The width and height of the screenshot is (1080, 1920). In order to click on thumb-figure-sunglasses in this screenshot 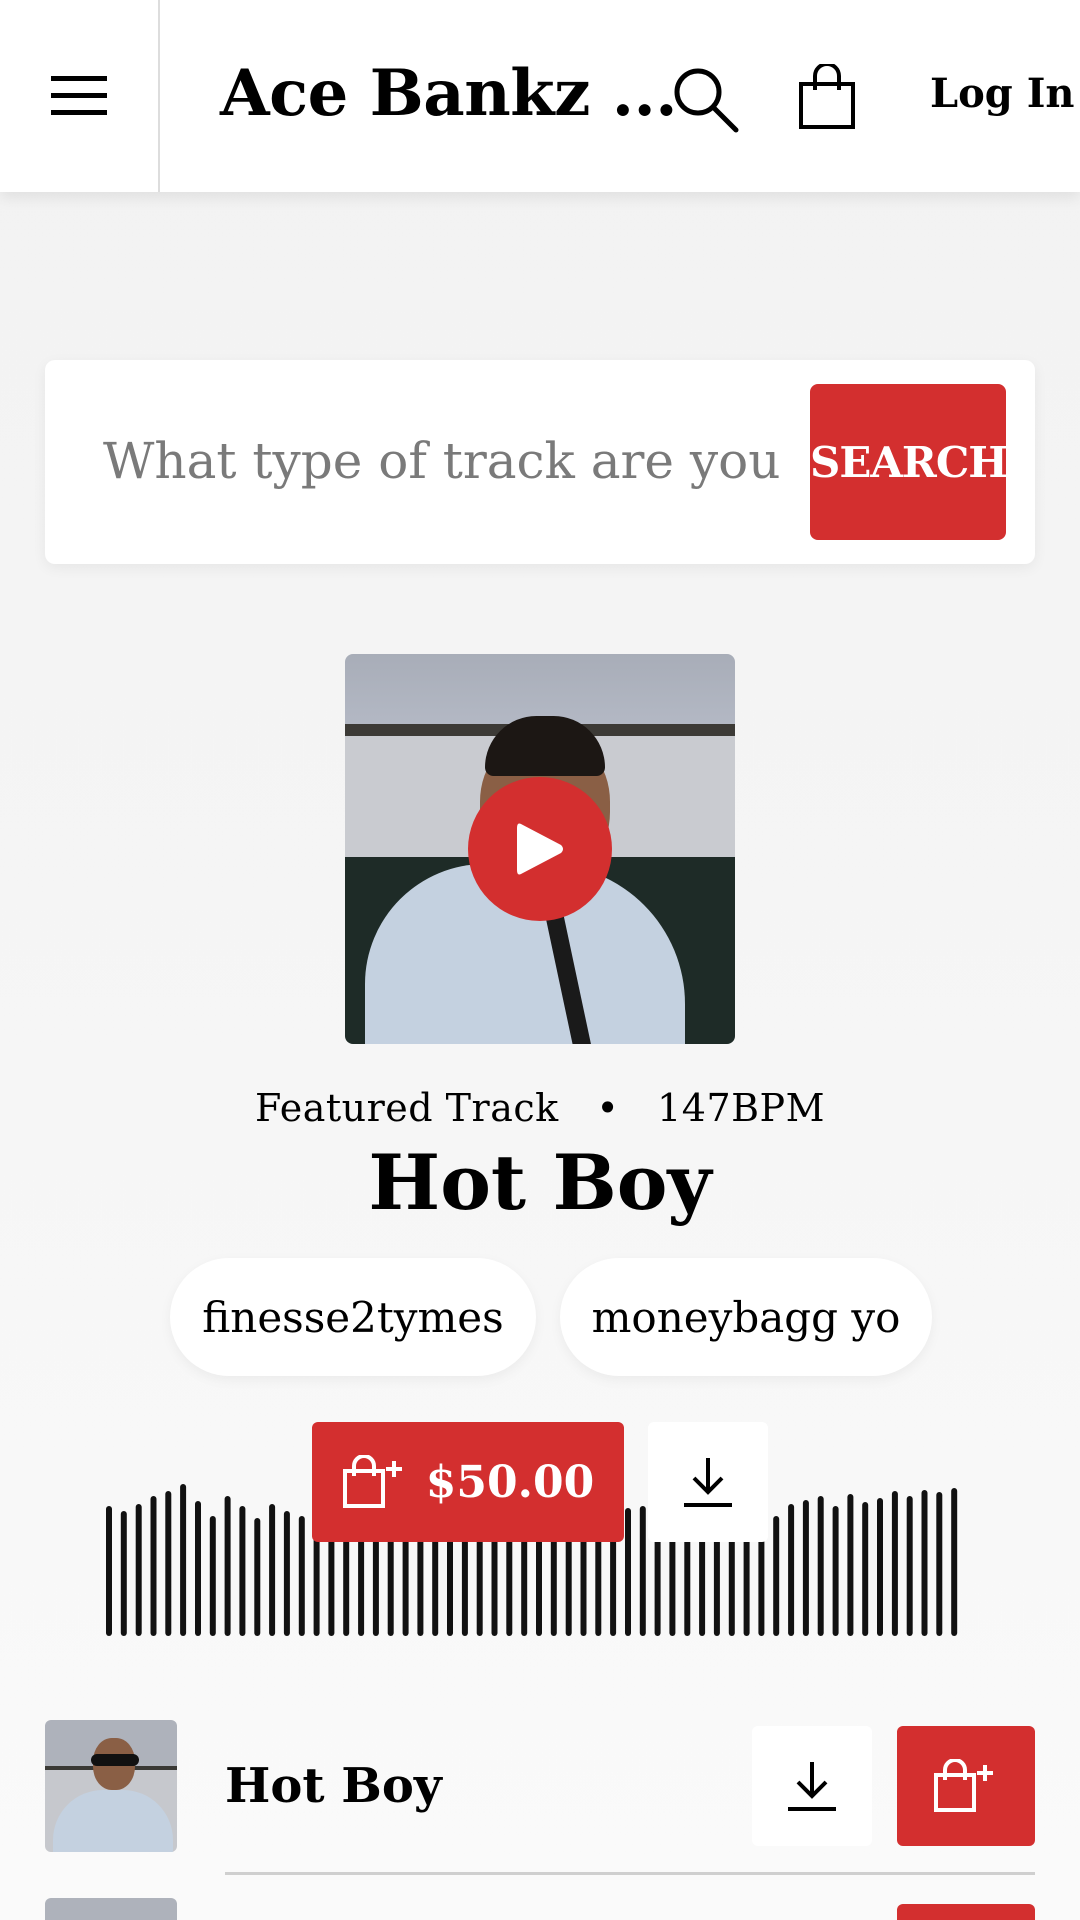, I will do `click(115, 1760)`.